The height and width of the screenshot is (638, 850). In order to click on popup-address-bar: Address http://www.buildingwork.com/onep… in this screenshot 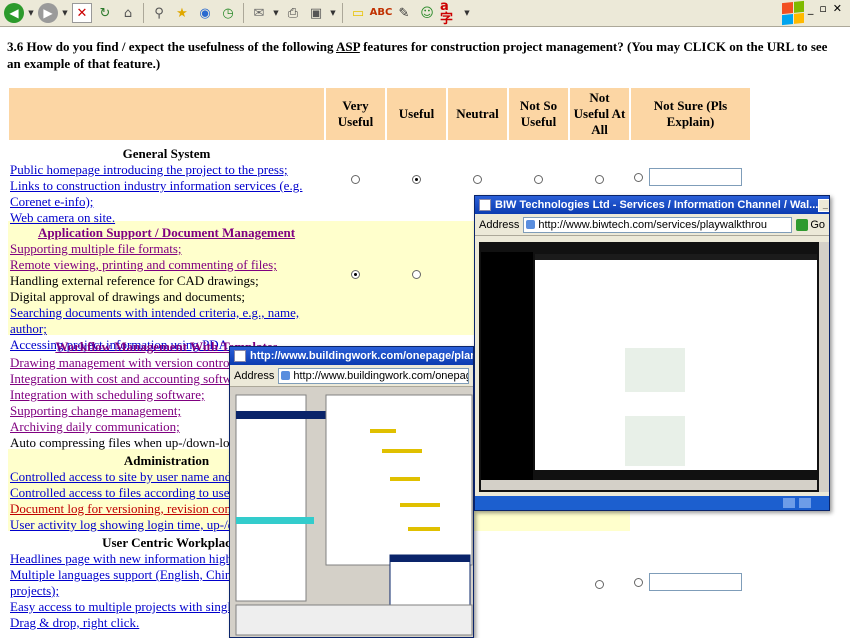, I will do `click(351, 376)`.